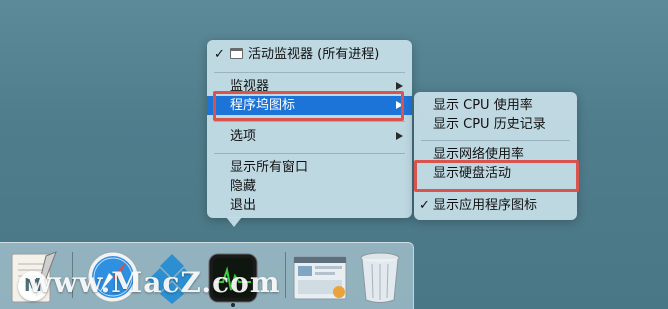 This screenshot has width=668, height=309. I want to click on menu-item-label: 显示所有窗口, so click(269, 167).